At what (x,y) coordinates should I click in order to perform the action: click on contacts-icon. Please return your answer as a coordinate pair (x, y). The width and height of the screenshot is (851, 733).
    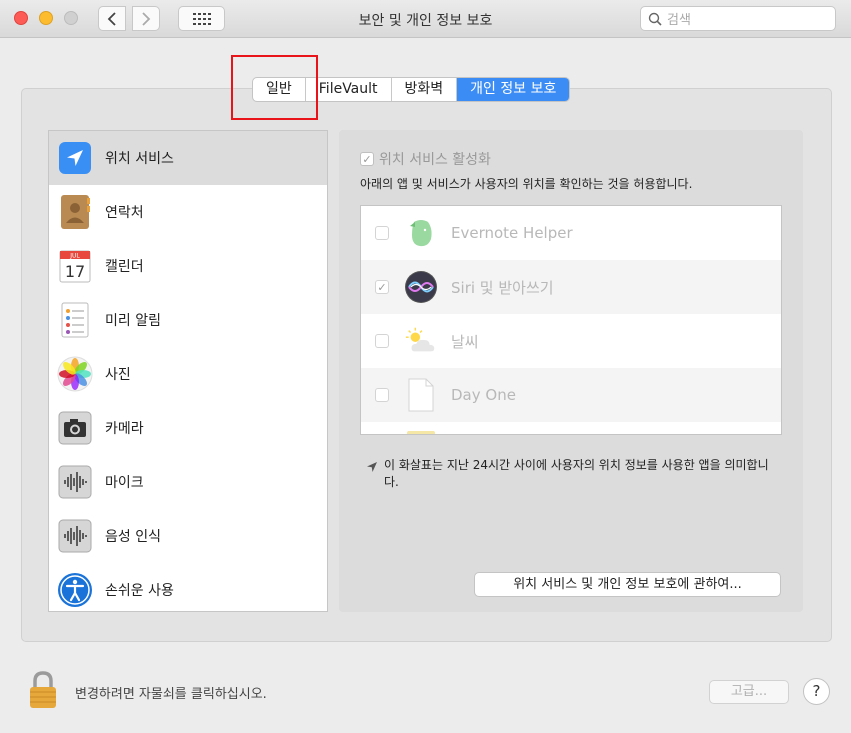
    Looking at the image, I should click on (75, 212).